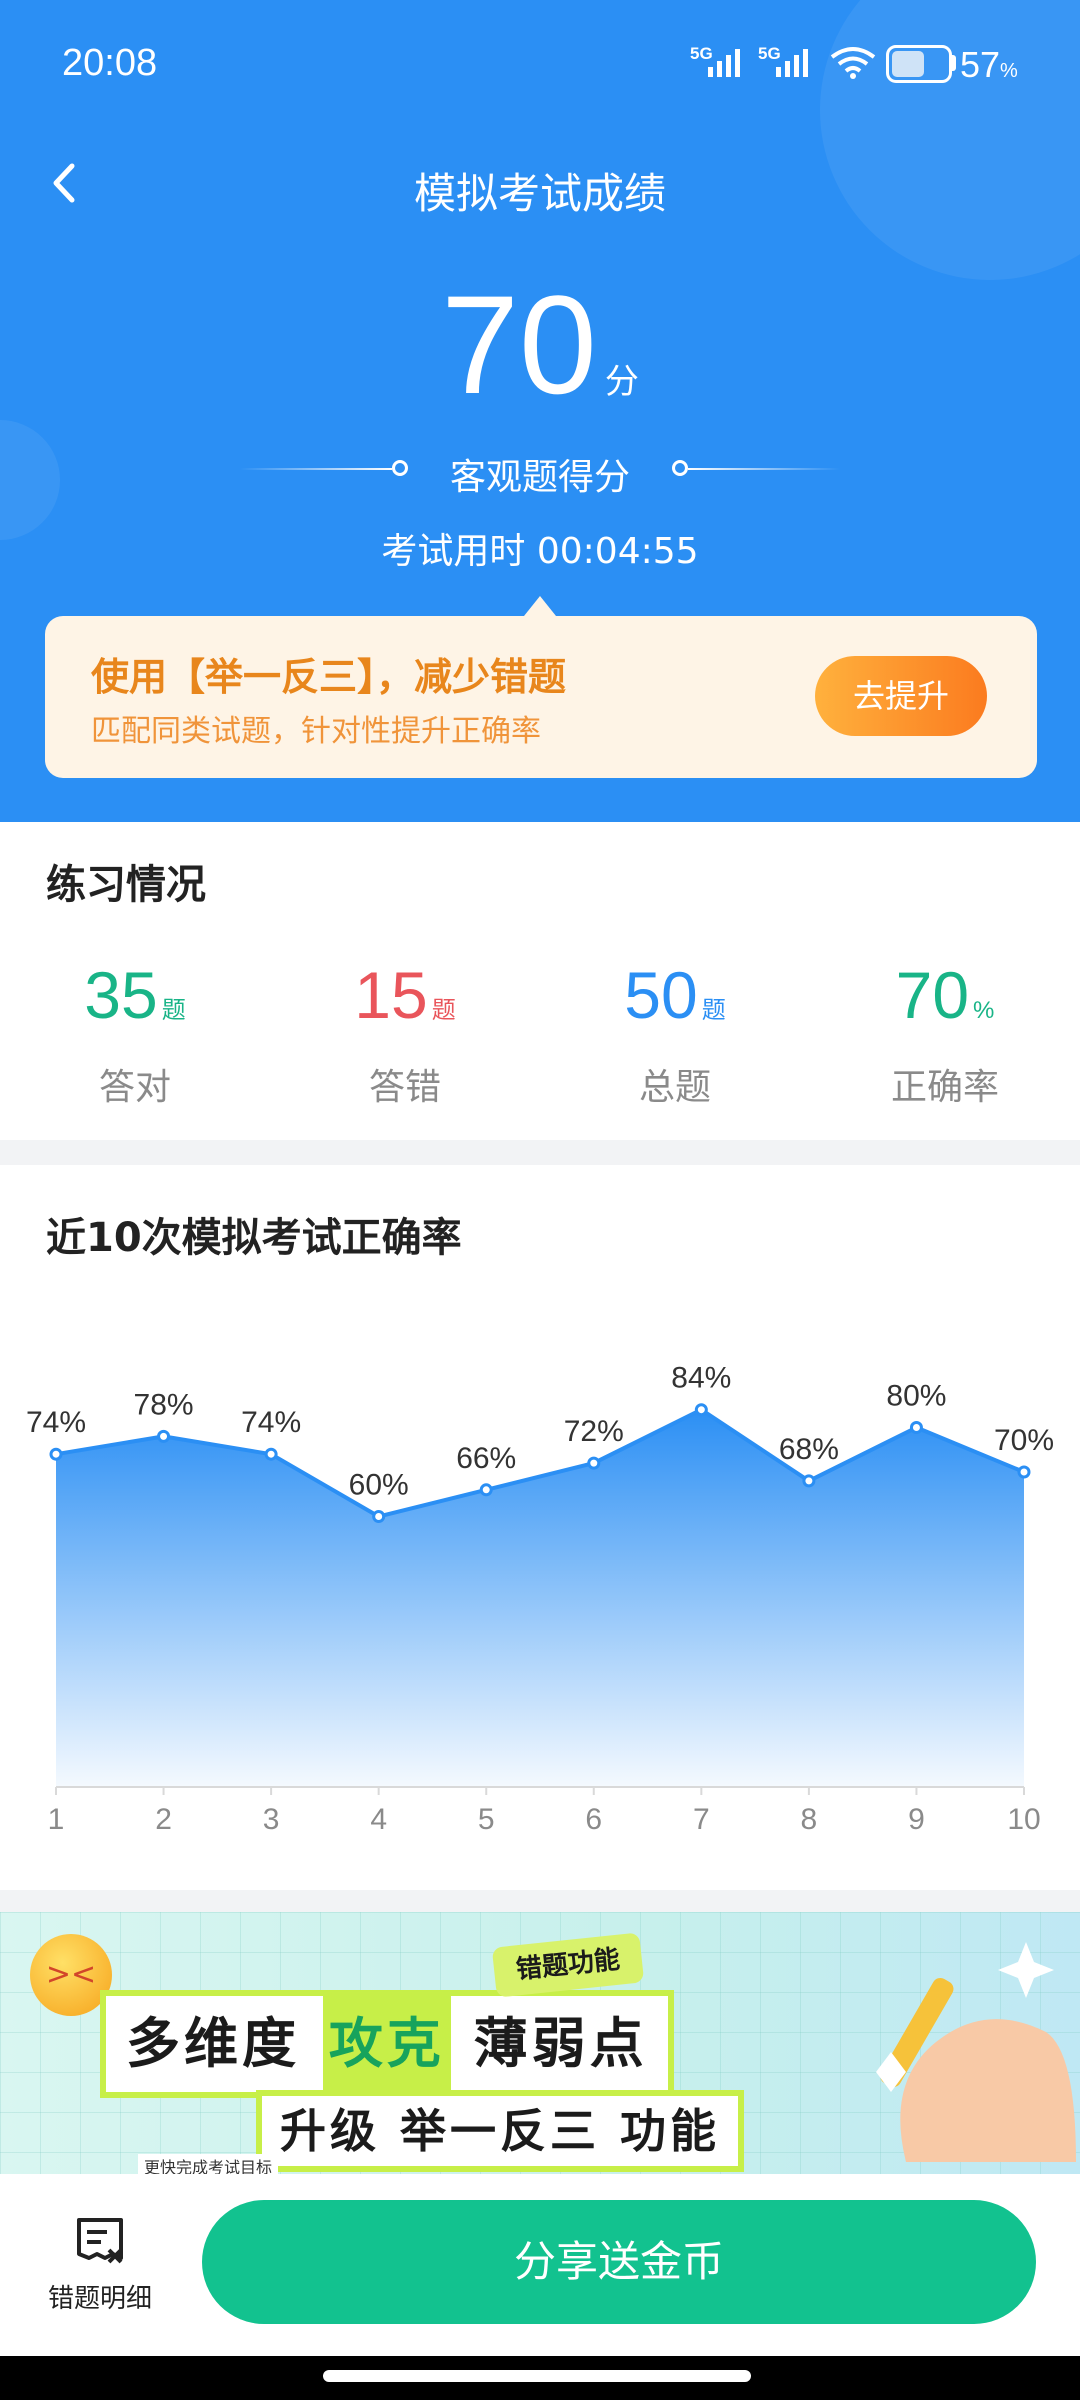 This screenshot has height=2400, width=1080. I want to click on exam-duration: 考试用时 00:04:55, so click(540, 551).